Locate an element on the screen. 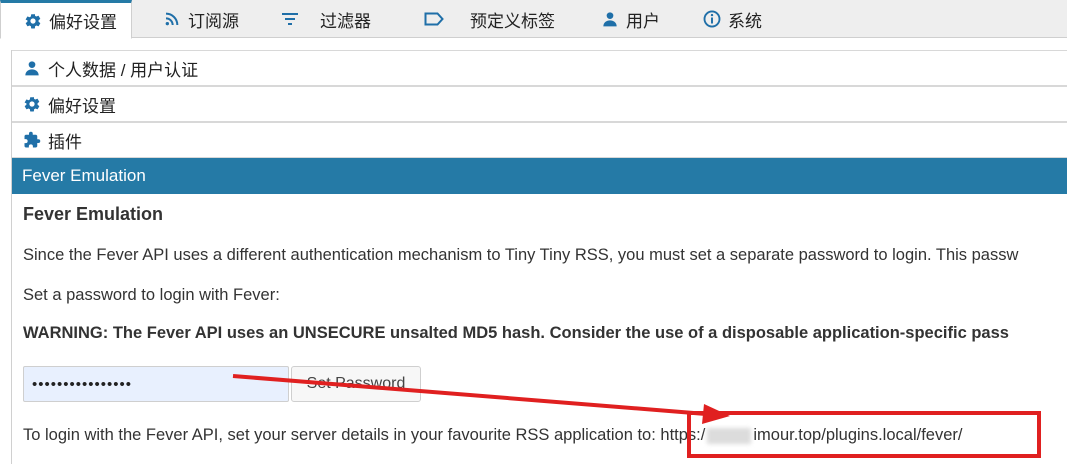 Image resolution: width=1067 pixels, height=464 pixels. tab-users: 用户 is located at coordinates (630, 19).